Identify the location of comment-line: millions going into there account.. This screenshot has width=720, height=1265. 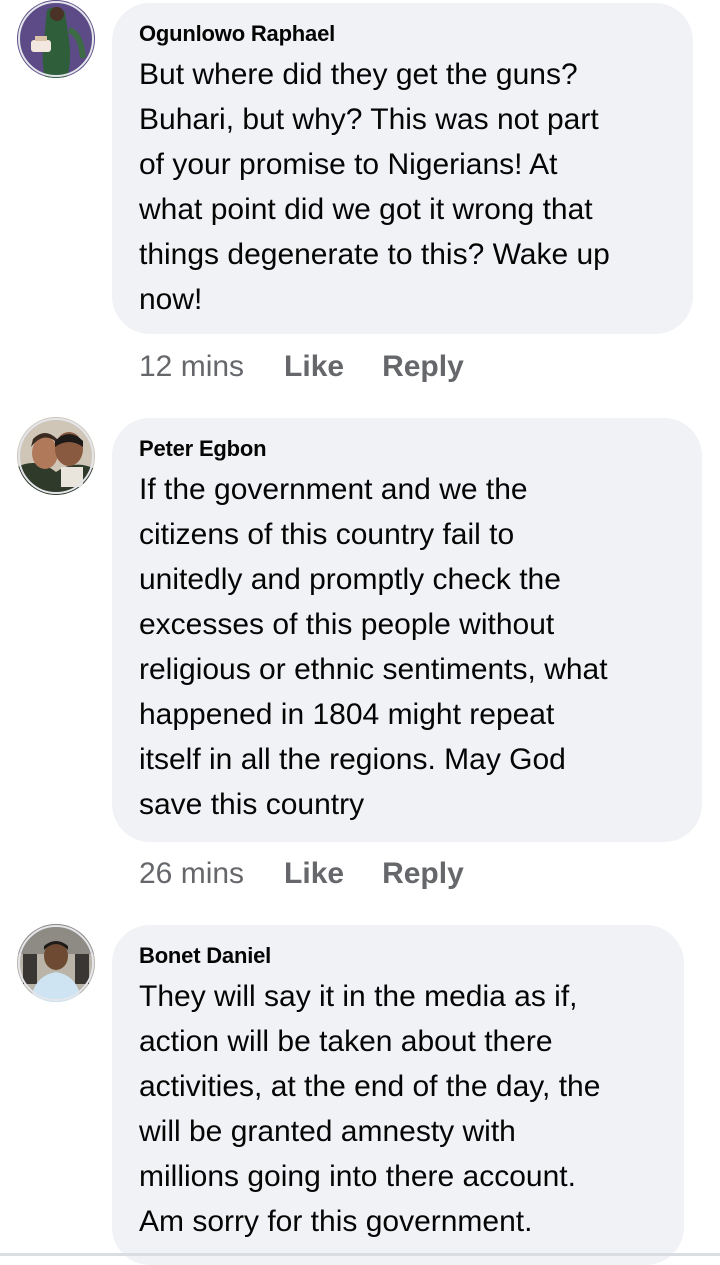
(357, 1176).